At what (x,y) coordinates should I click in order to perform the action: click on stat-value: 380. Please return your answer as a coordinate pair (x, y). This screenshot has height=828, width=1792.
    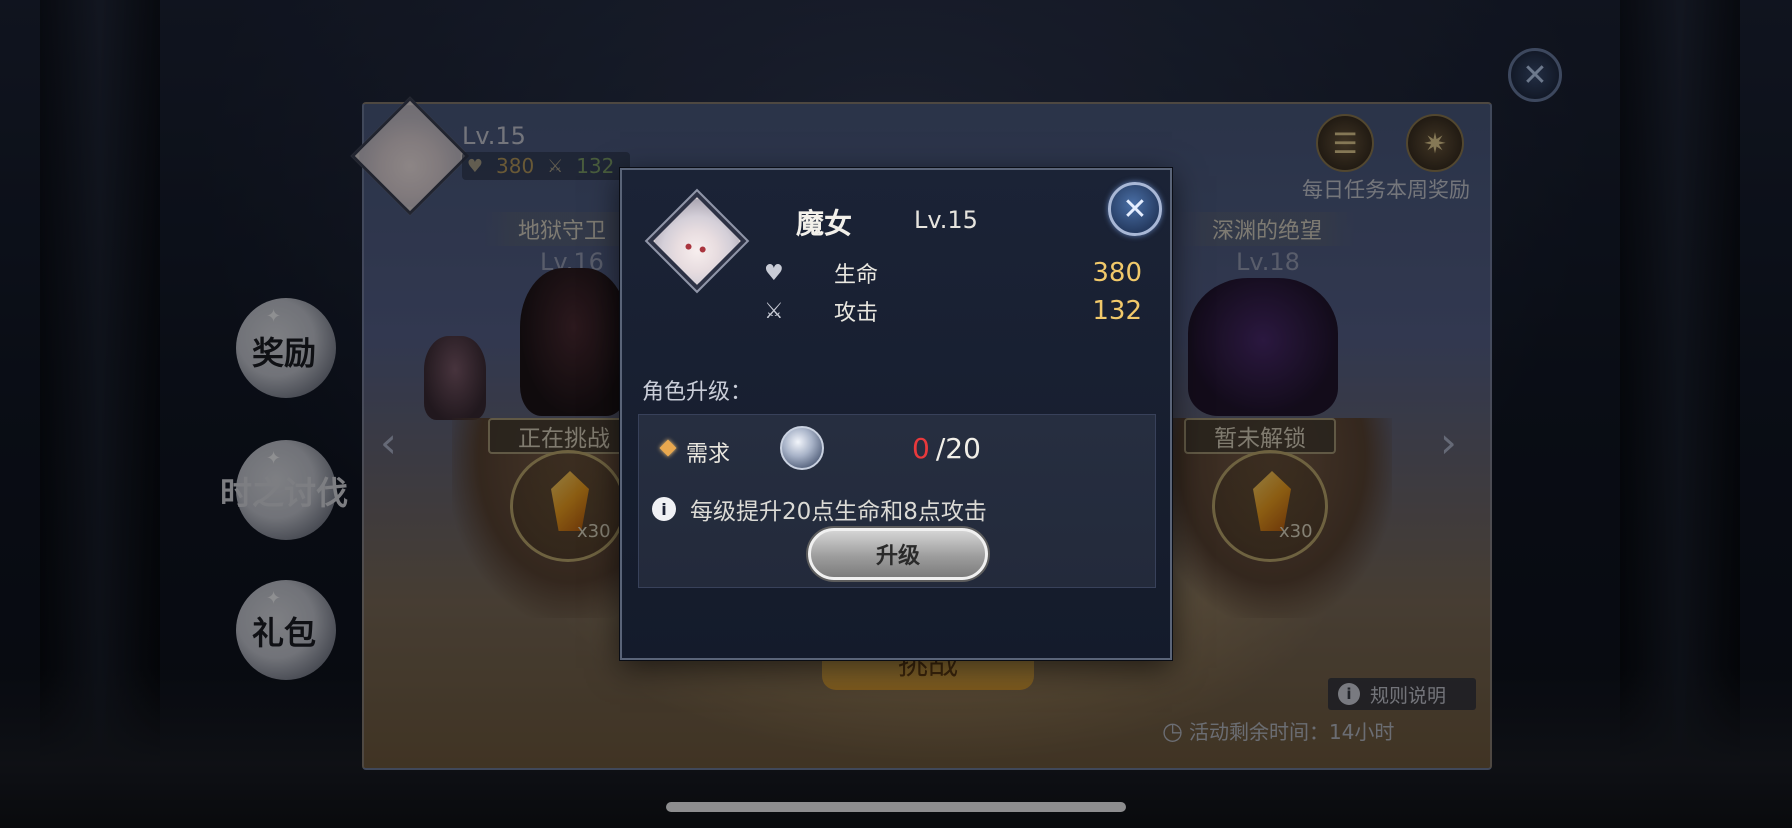
    Looking at the image, I should click on (1117, 273).